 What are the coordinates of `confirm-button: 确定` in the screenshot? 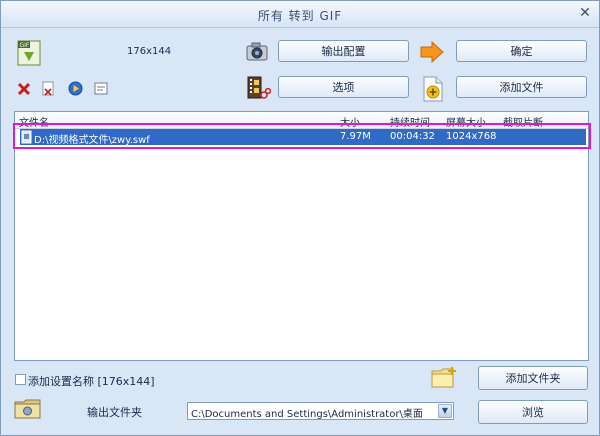 It's located at (521, 51).